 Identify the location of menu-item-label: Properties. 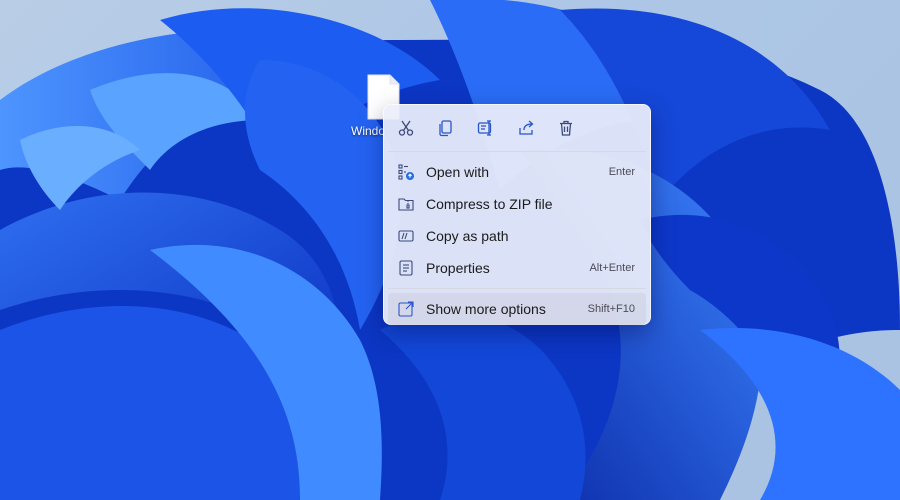
(458, 268).